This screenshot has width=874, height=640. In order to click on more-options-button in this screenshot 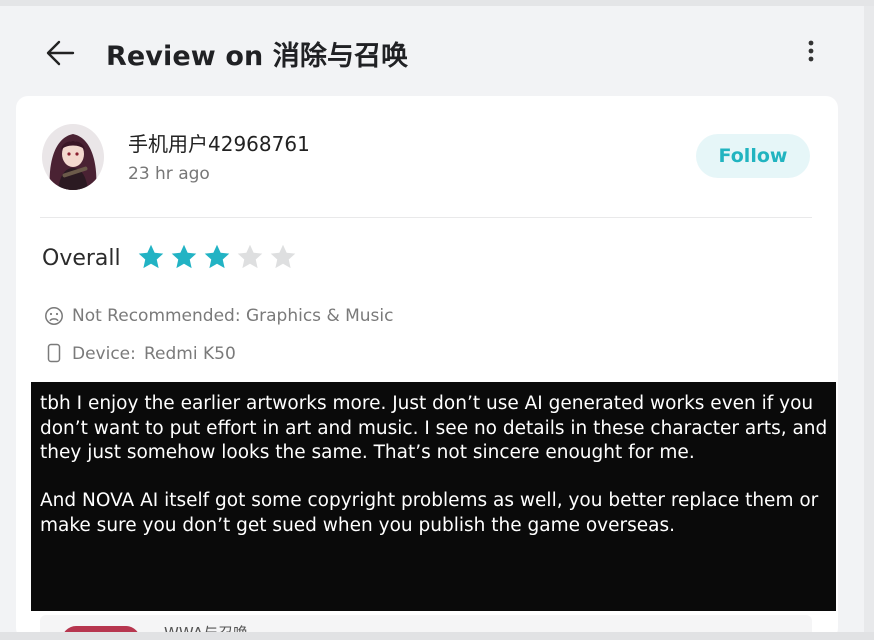, I will do `click(811, 51)`.